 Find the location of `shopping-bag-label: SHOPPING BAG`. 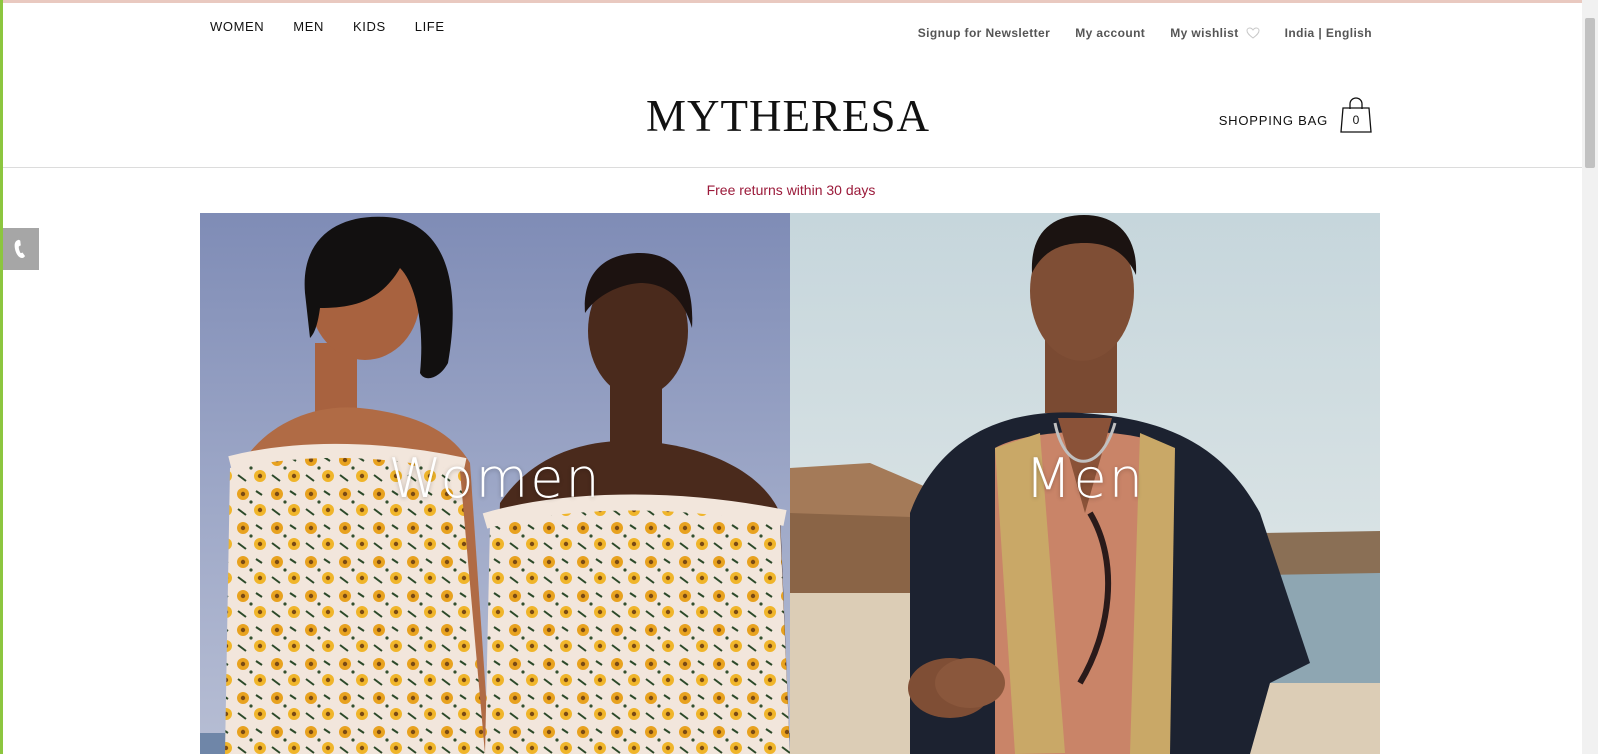

shopping-bag-label: SHOPPING BAG is located at coordinates (1273, 120).